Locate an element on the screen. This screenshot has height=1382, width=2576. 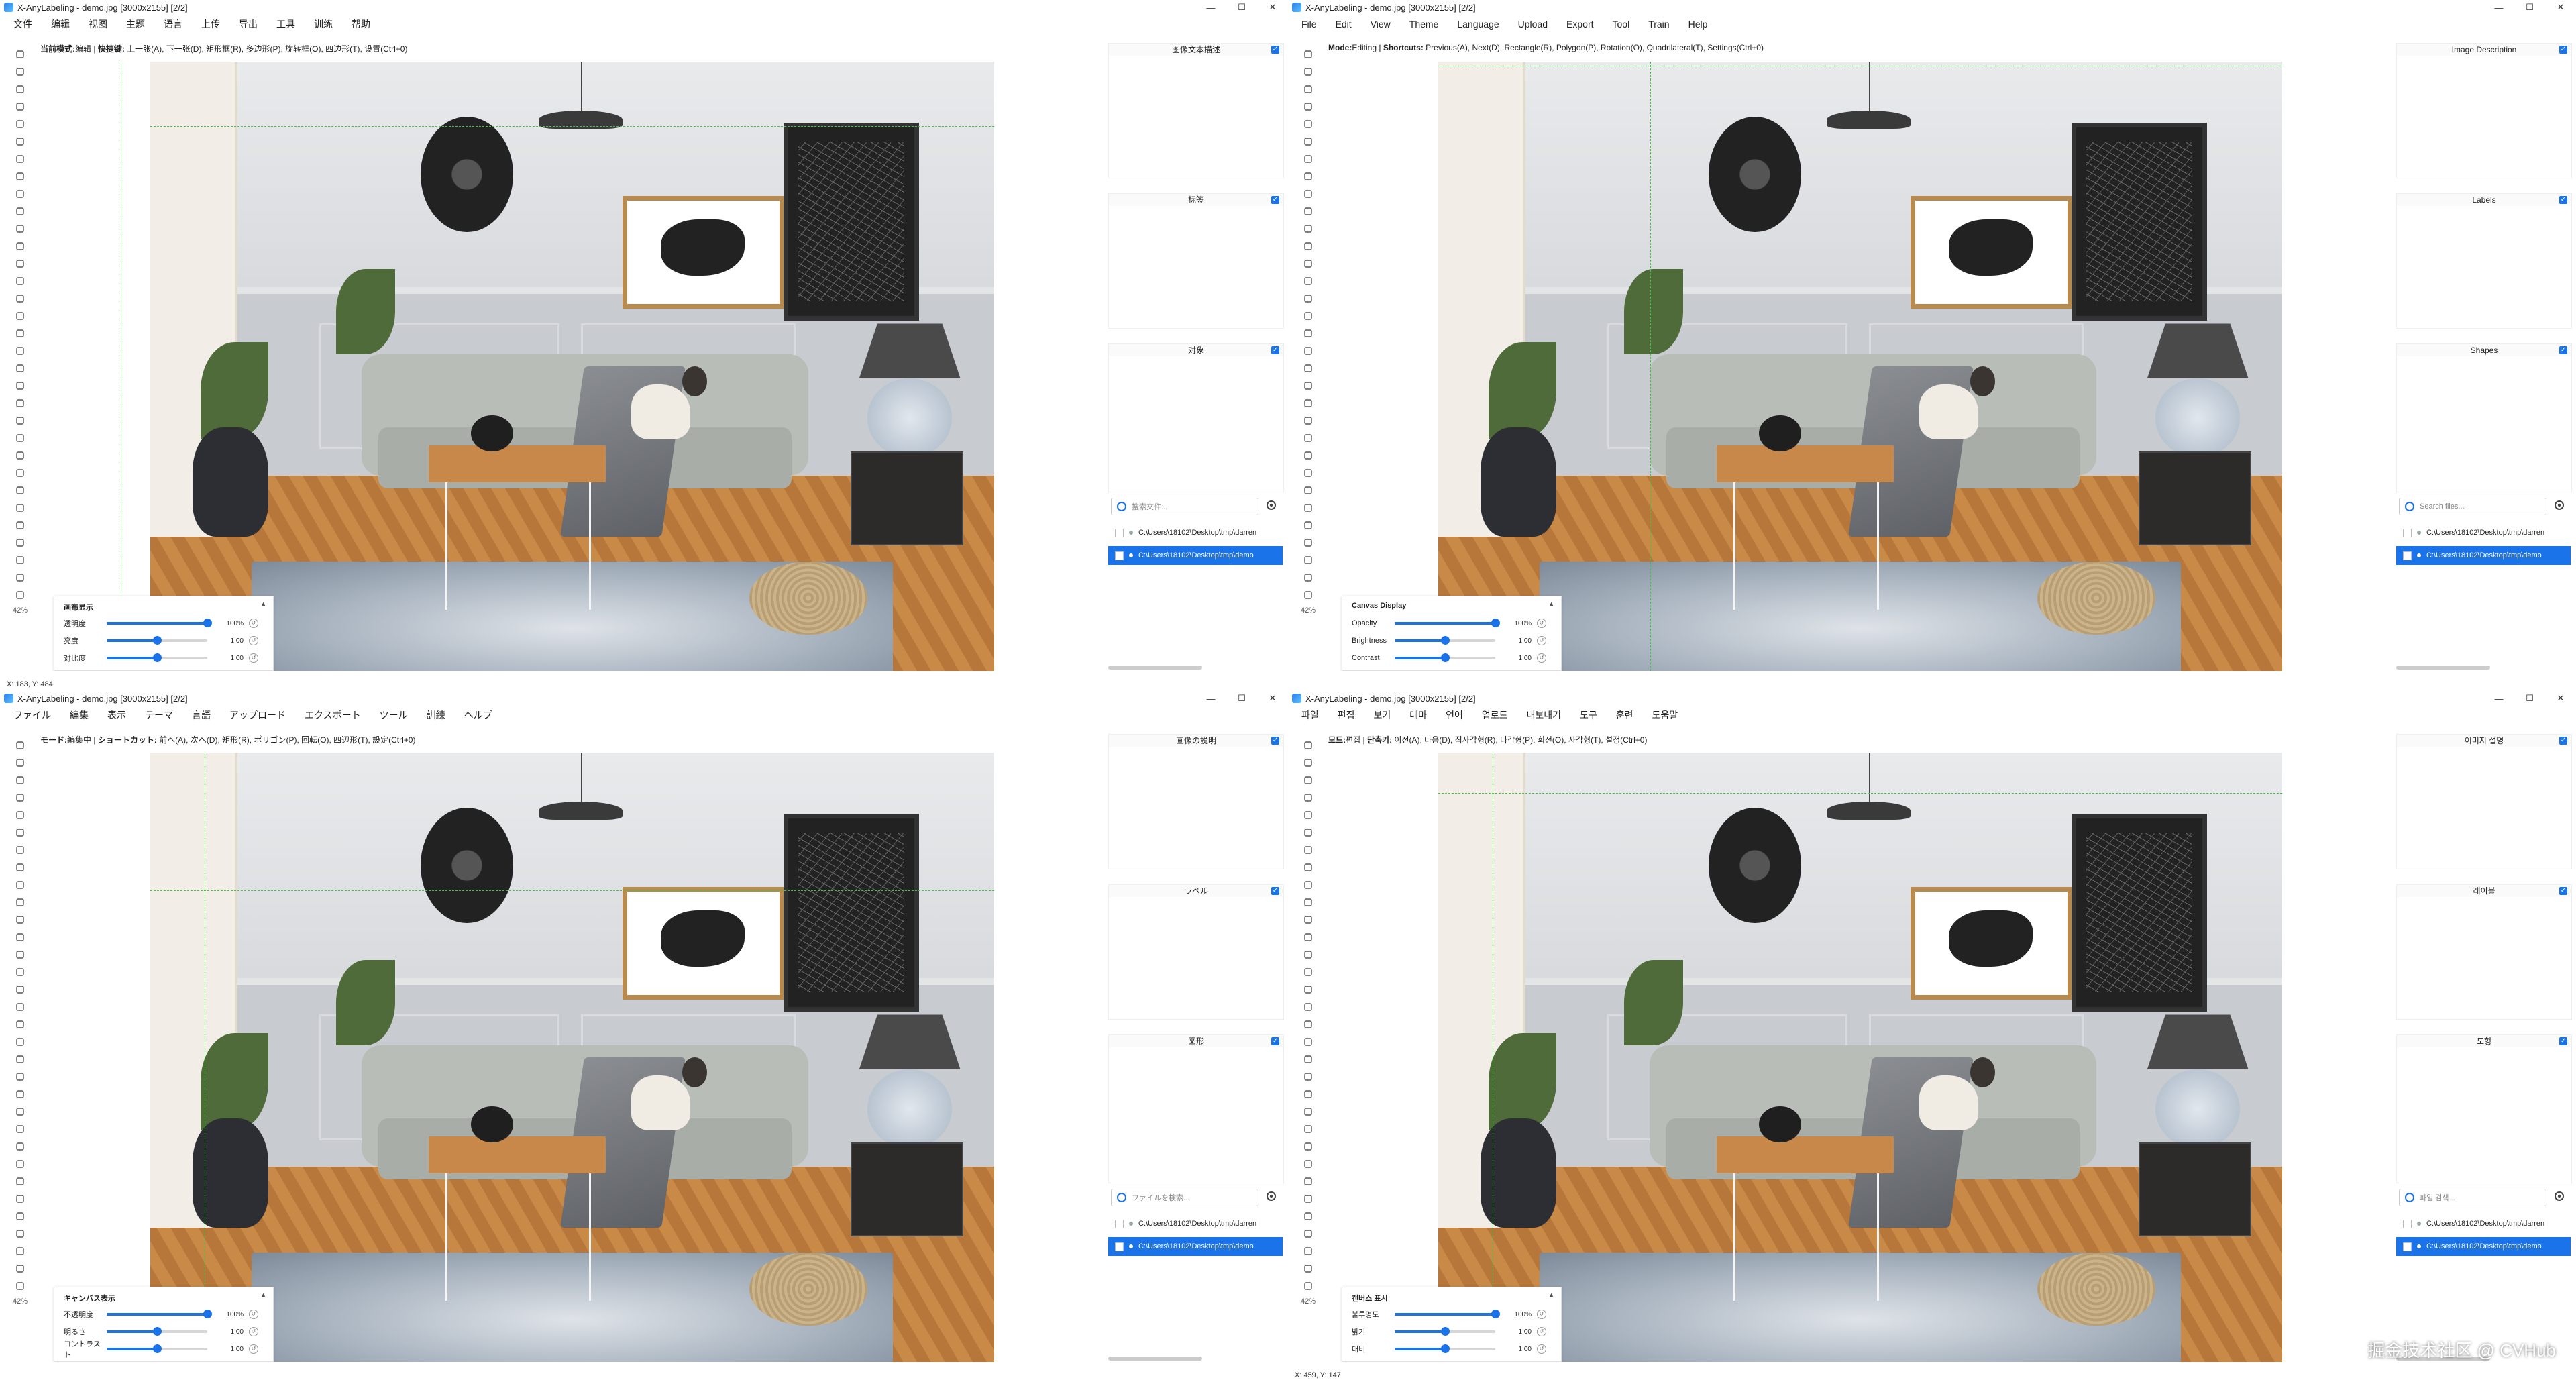
menu-item: Export is located at coordinates (1580, 24).